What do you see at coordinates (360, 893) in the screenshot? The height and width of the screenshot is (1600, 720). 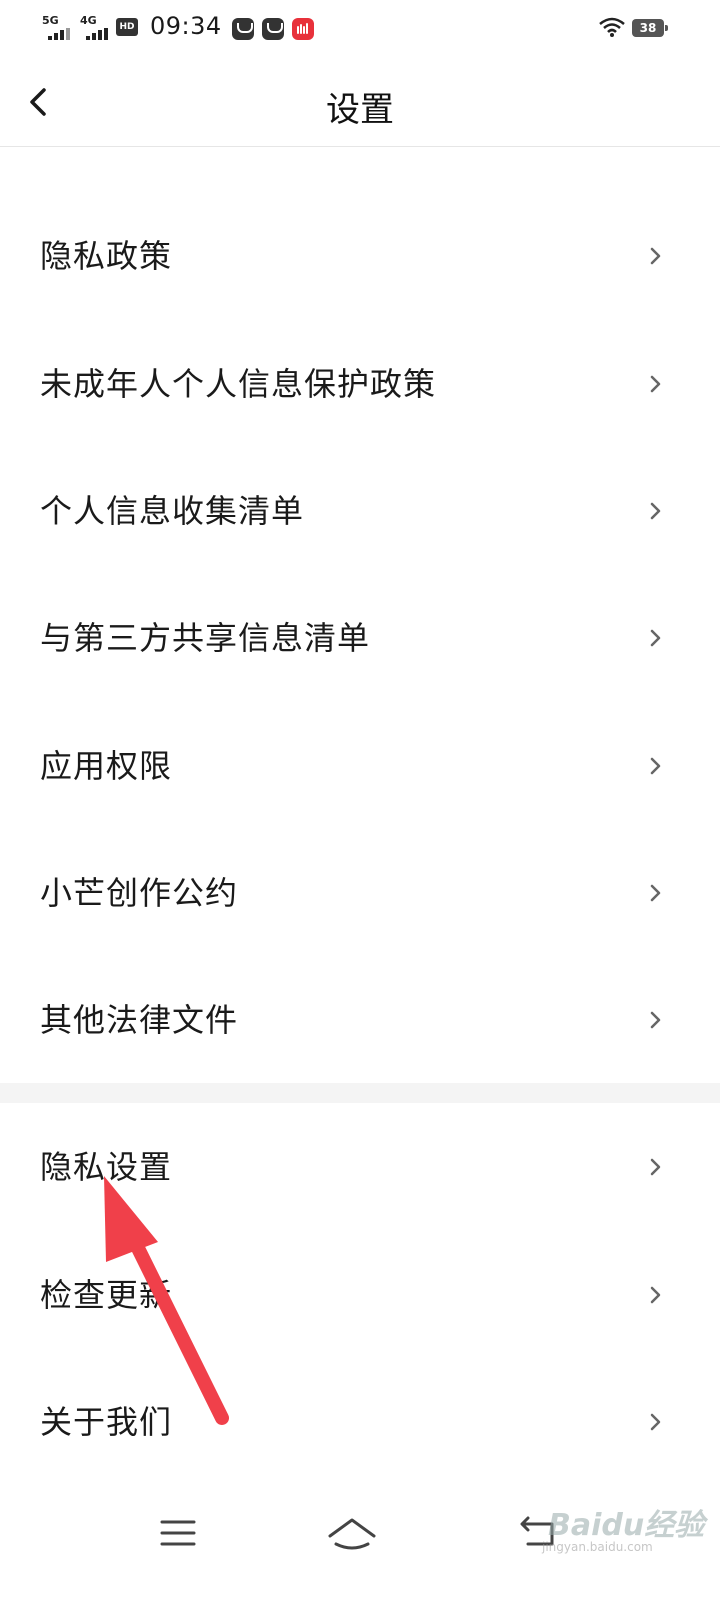 I see `settings-item-creator-convention: 小芒创作公约` at bounding box center [360, 893].